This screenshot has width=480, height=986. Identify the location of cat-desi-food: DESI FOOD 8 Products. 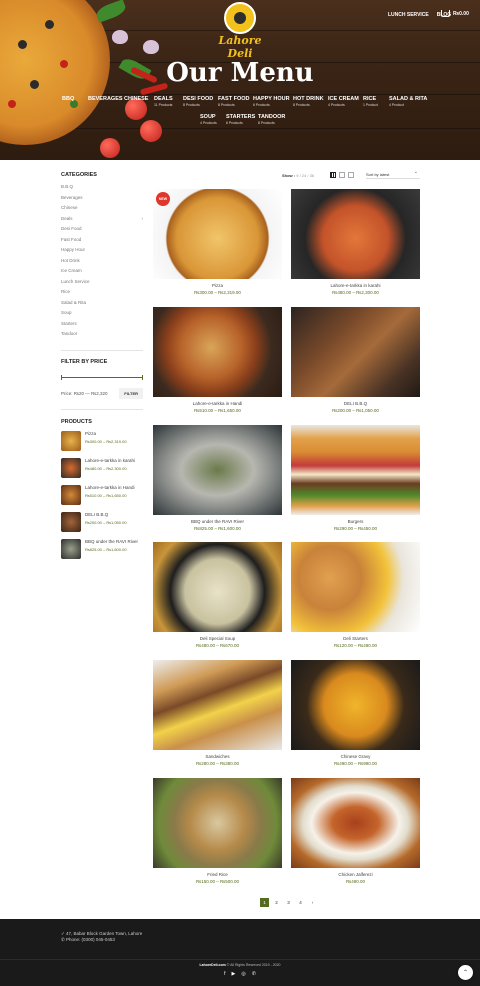
(198, 101).